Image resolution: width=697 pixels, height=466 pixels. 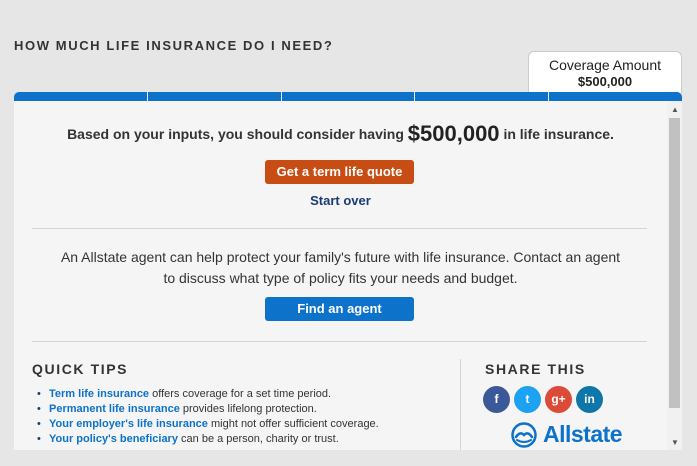 I want to click on google-plus-icon: g+, so click(x=558, y=399).